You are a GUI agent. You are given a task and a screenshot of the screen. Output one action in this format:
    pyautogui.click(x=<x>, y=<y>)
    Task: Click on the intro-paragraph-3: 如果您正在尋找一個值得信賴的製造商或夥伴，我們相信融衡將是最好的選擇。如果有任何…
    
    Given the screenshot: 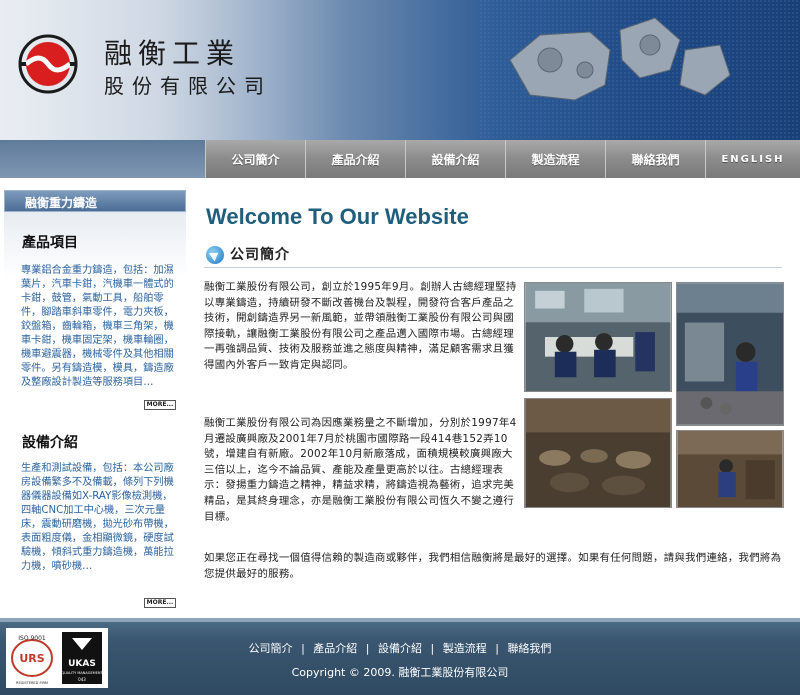 What is the action you would take?
    pyautogui.click(x=493, y=566)
    